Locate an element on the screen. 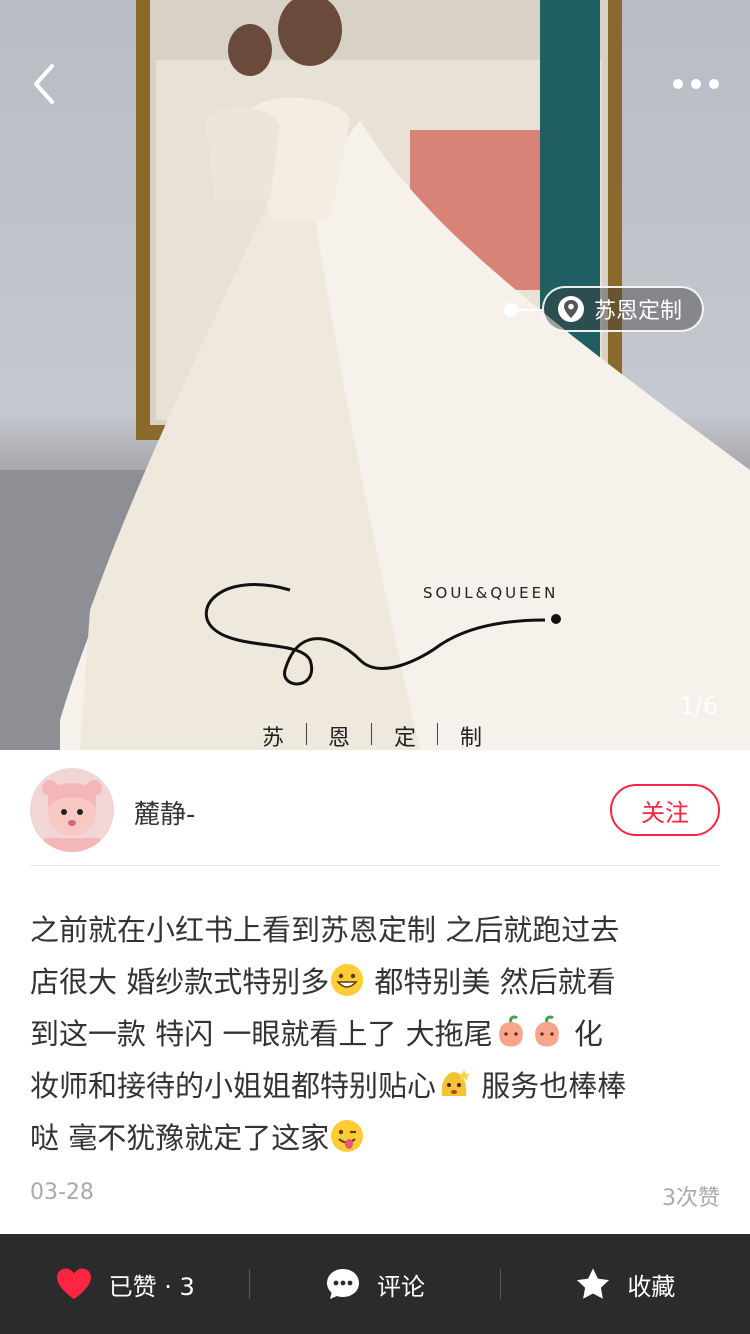  follow-button: 关注 is located at coordinates (665, 810).